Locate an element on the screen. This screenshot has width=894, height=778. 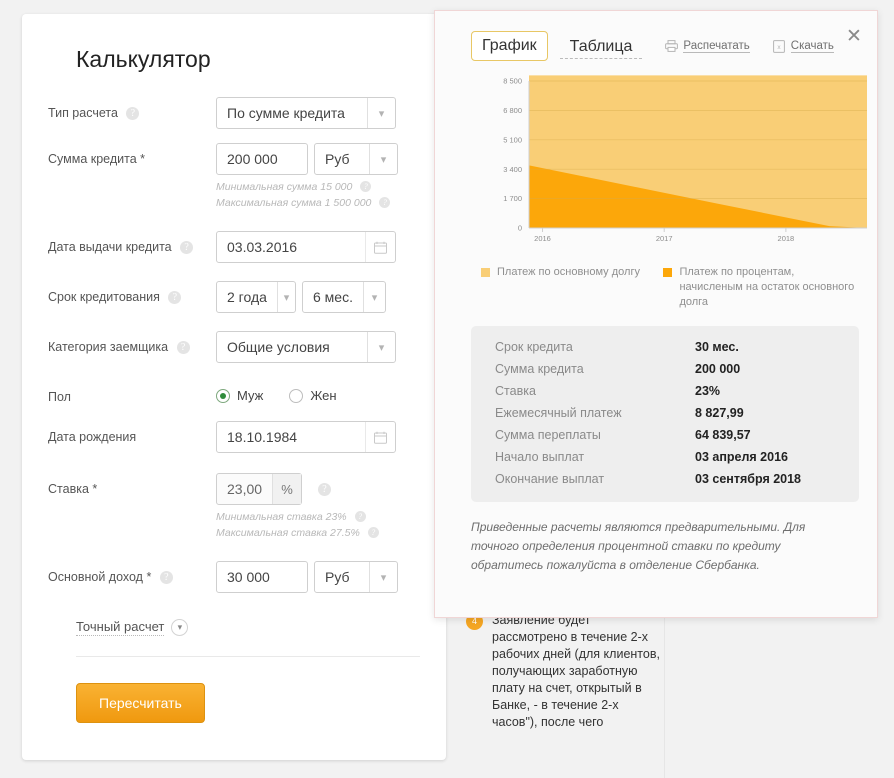
calculation-type-select: По сумме кредита ▾ is located at coordinates (306, 113).